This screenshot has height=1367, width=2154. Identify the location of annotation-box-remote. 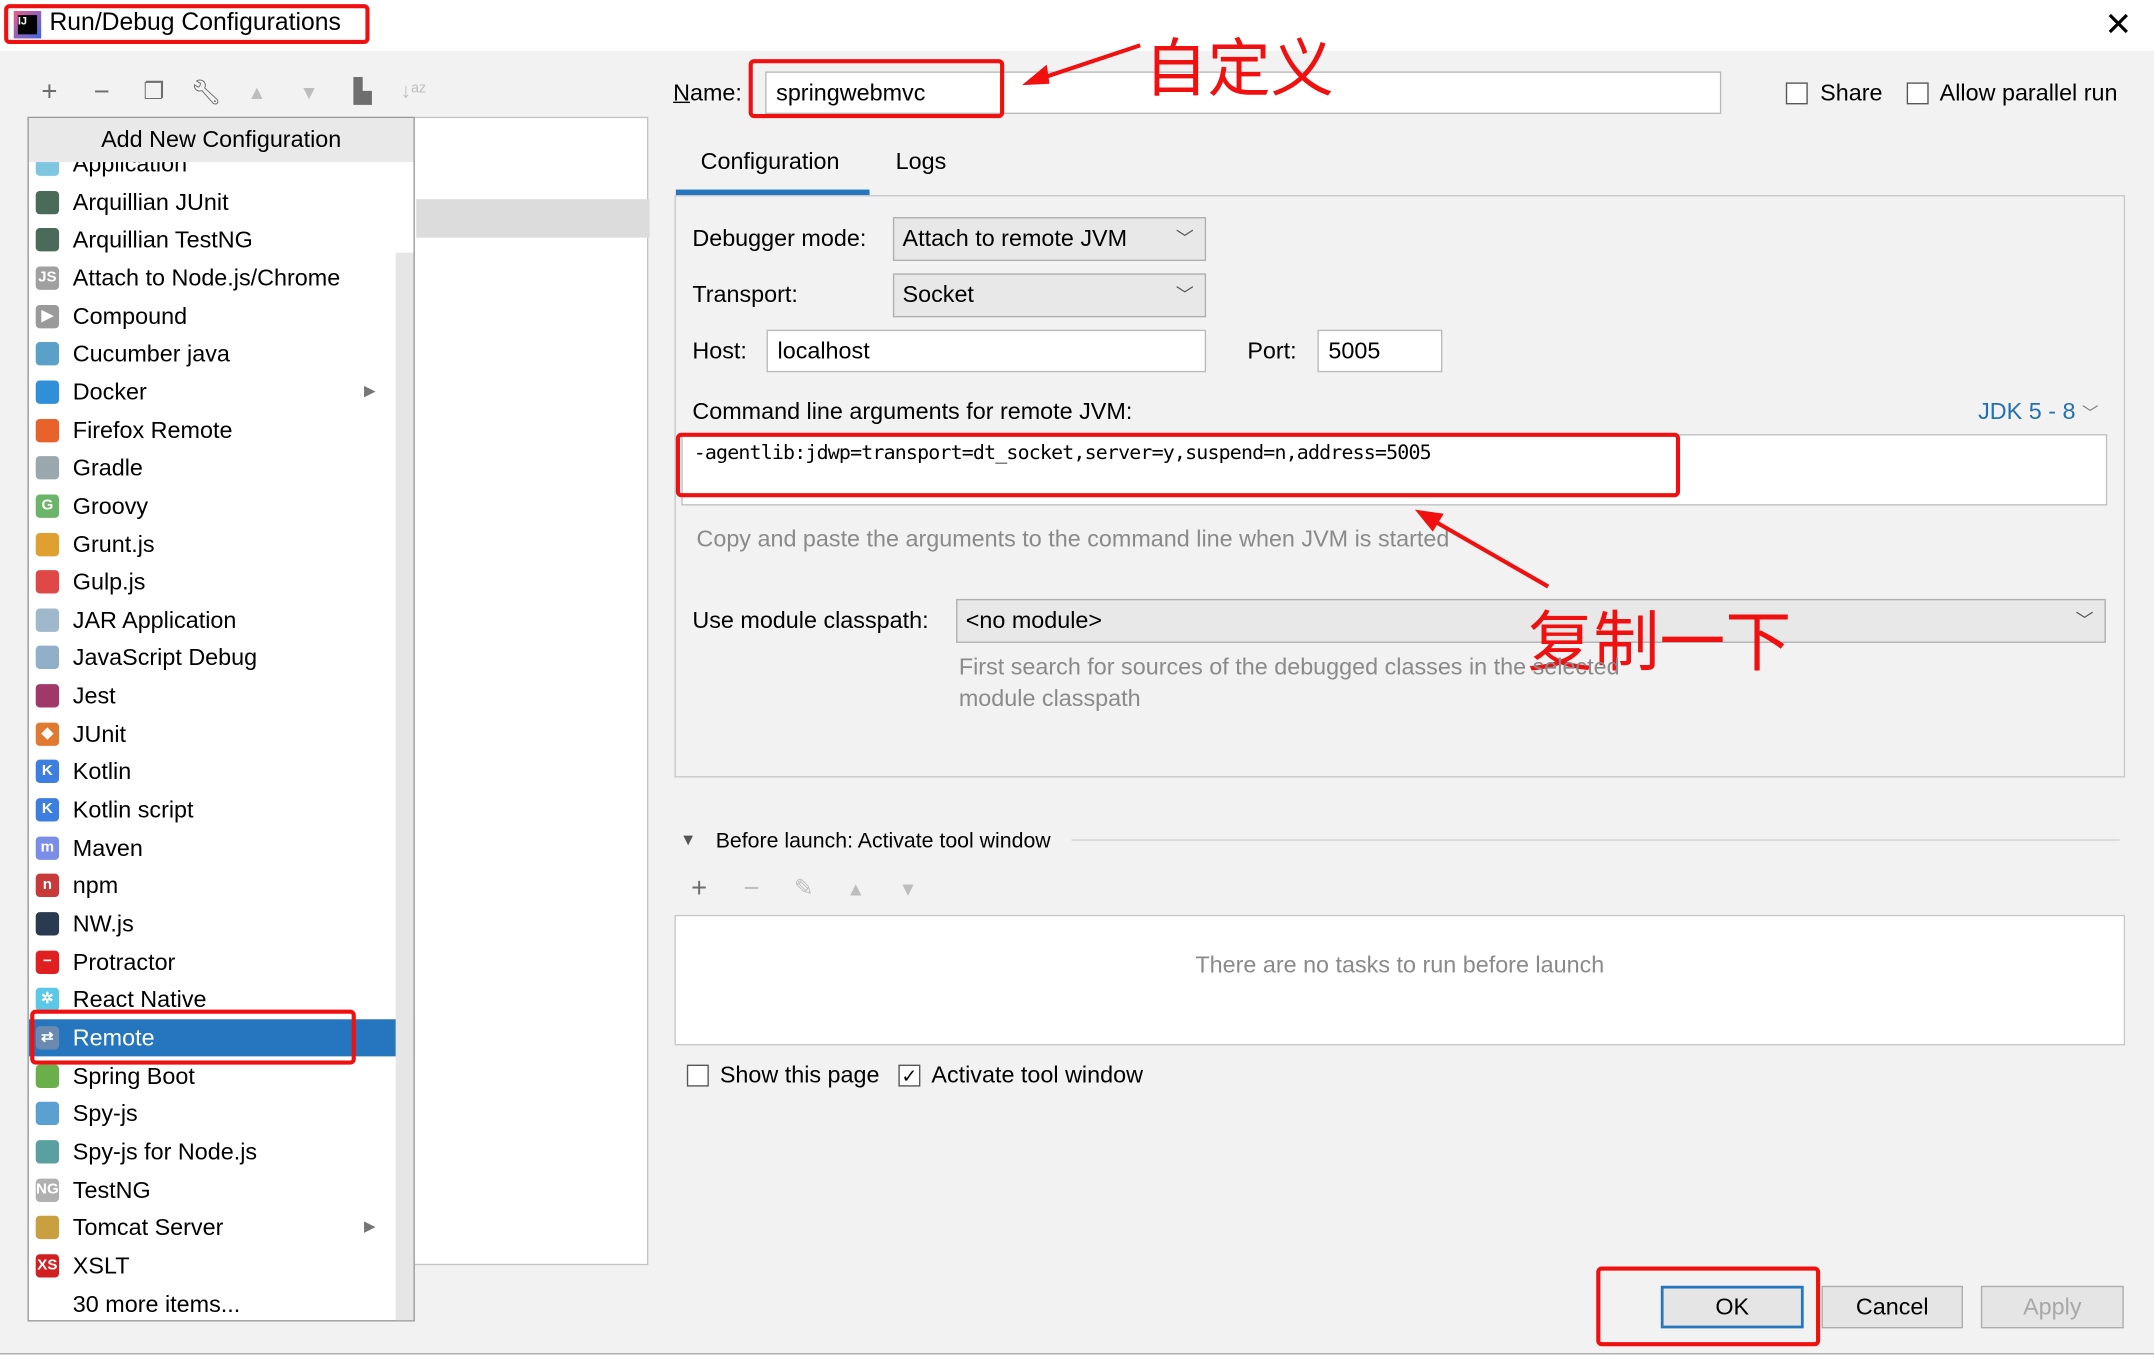
(193, 1037).